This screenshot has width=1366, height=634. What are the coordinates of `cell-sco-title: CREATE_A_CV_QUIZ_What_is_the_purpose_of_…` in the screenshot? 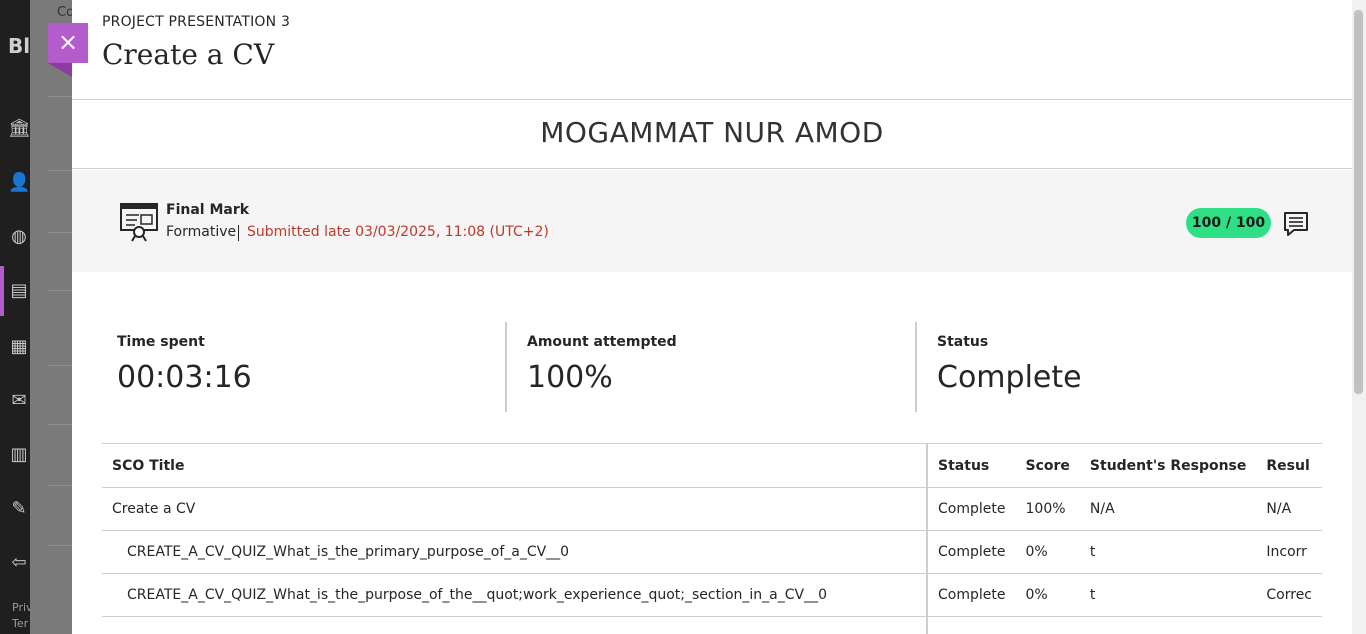 It's located at (515, 595).